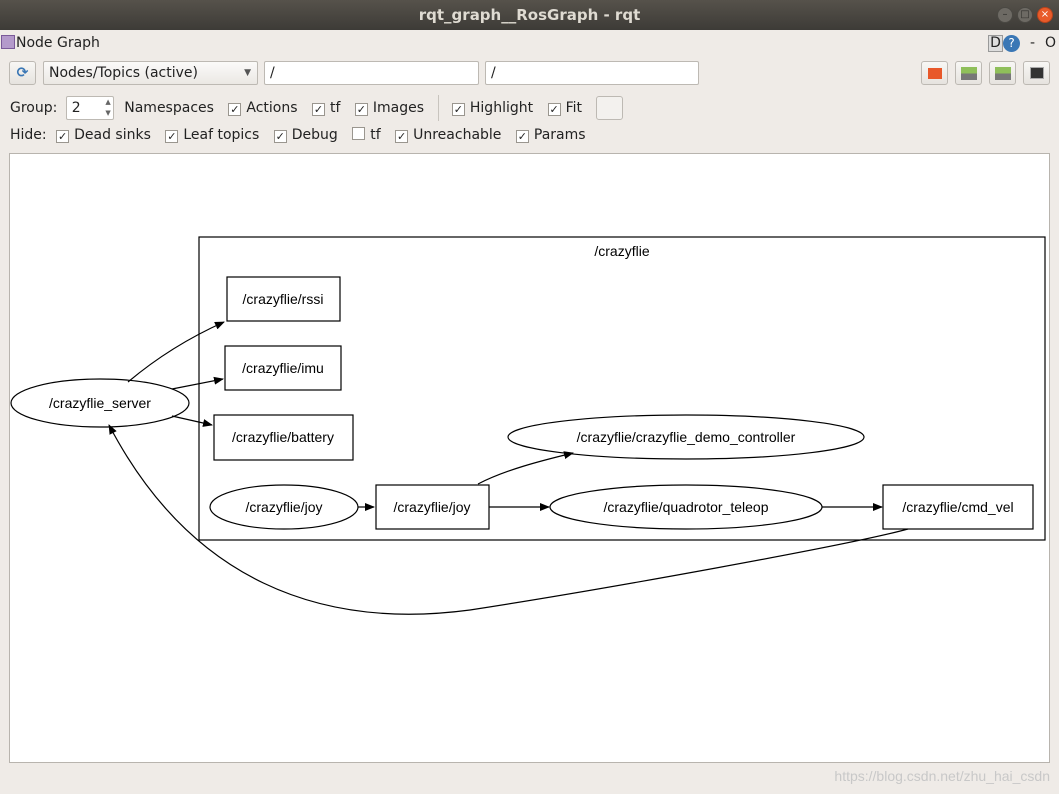 Image resolution: width=1059 pixels, height=794 pixels. What do you see at coordinates (283, 299) in the screenshot?
I see `topic-rssi-label: /crazyflie/rssi` at bounding box center [283, 299].